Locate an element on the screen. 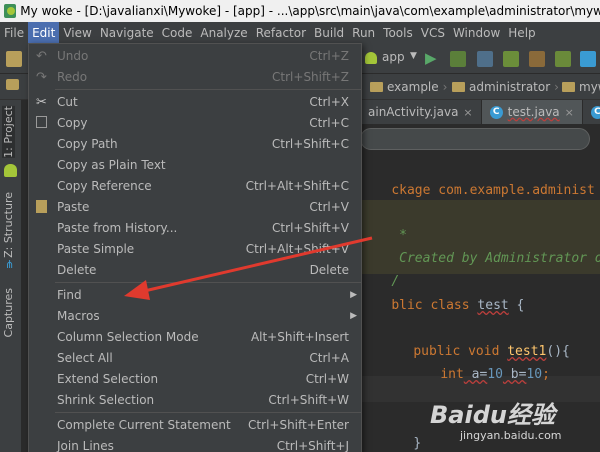 This screenshot has width=600, height=452. watermark-logo: Baidu经验 is located at coordinates (492, 415).